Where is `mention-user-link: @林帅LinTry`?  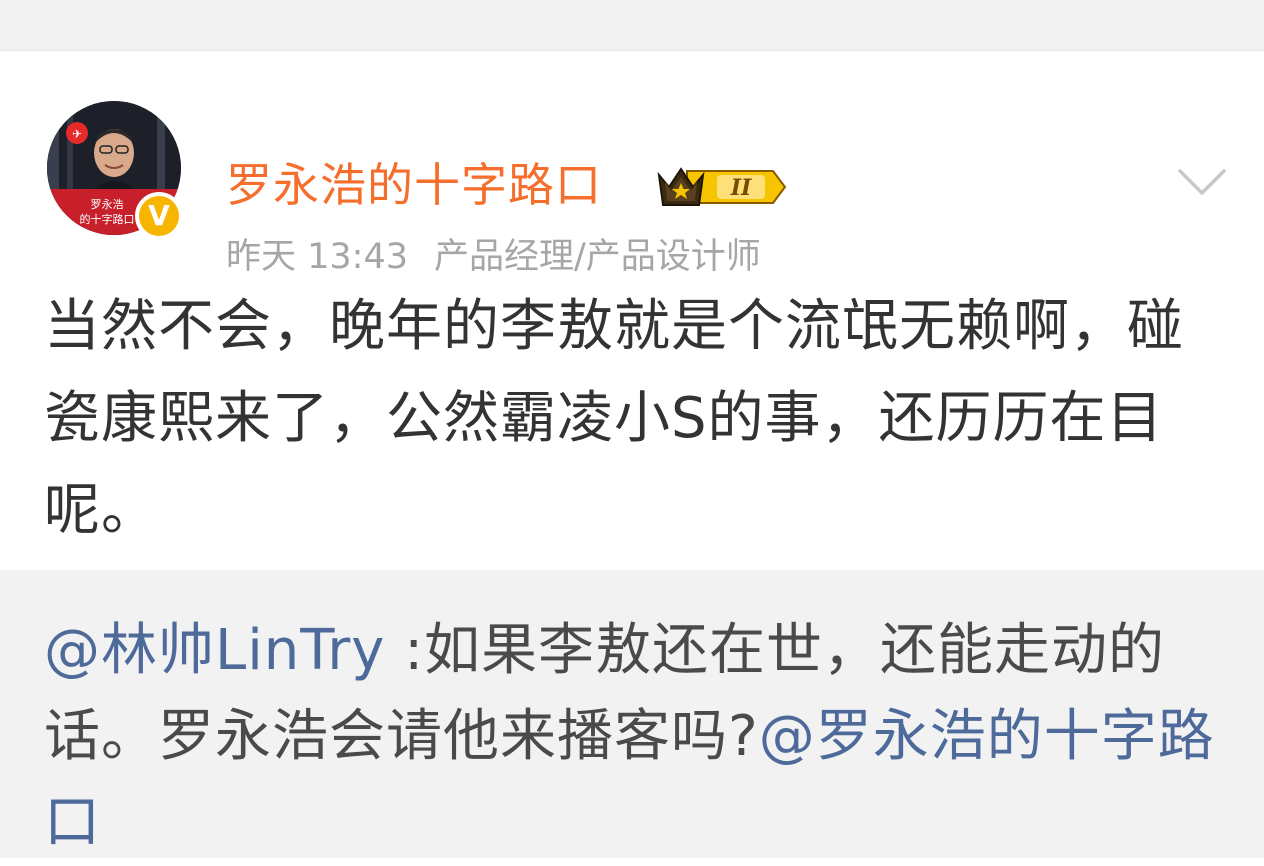 mention-user-link: @林帅LinTry is located at coordinates (214, 650).